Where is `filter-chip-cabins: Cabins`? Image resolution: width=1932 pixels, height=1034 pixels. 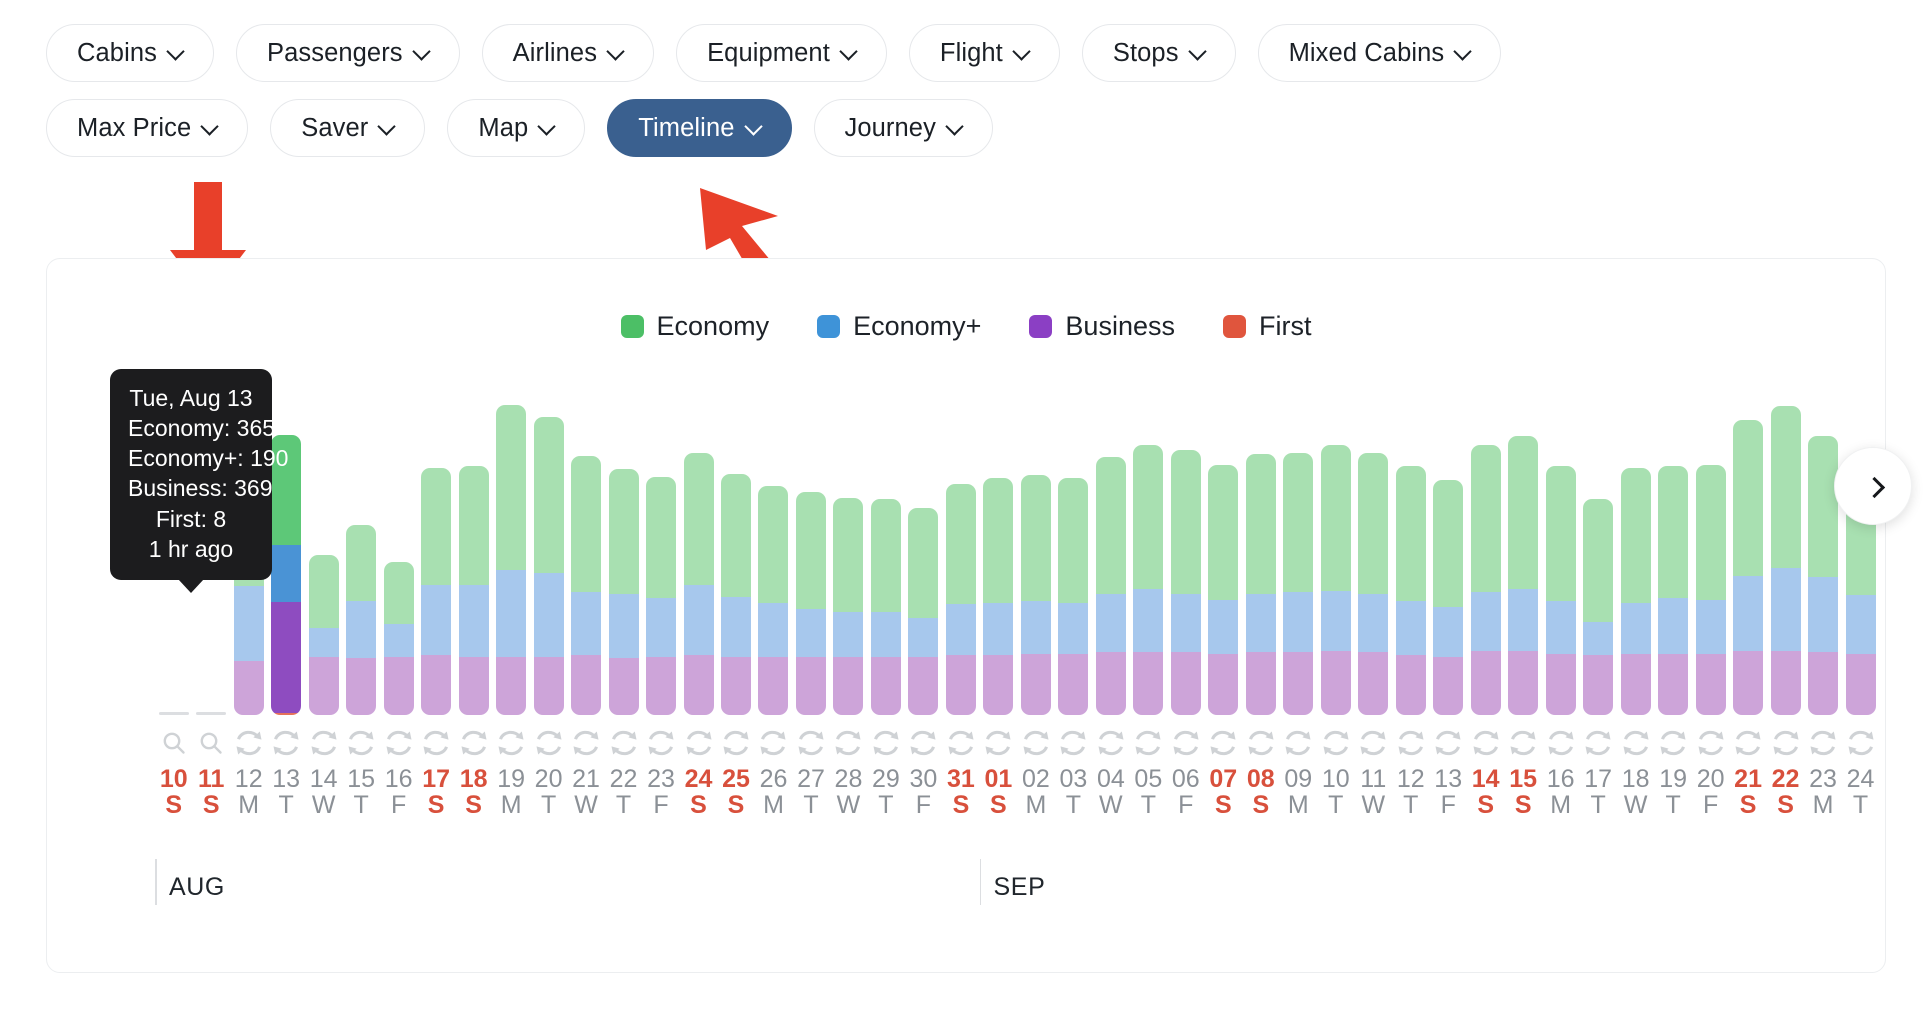
filter-chip-cabins: Cabins is located at coordinates (130, 53).